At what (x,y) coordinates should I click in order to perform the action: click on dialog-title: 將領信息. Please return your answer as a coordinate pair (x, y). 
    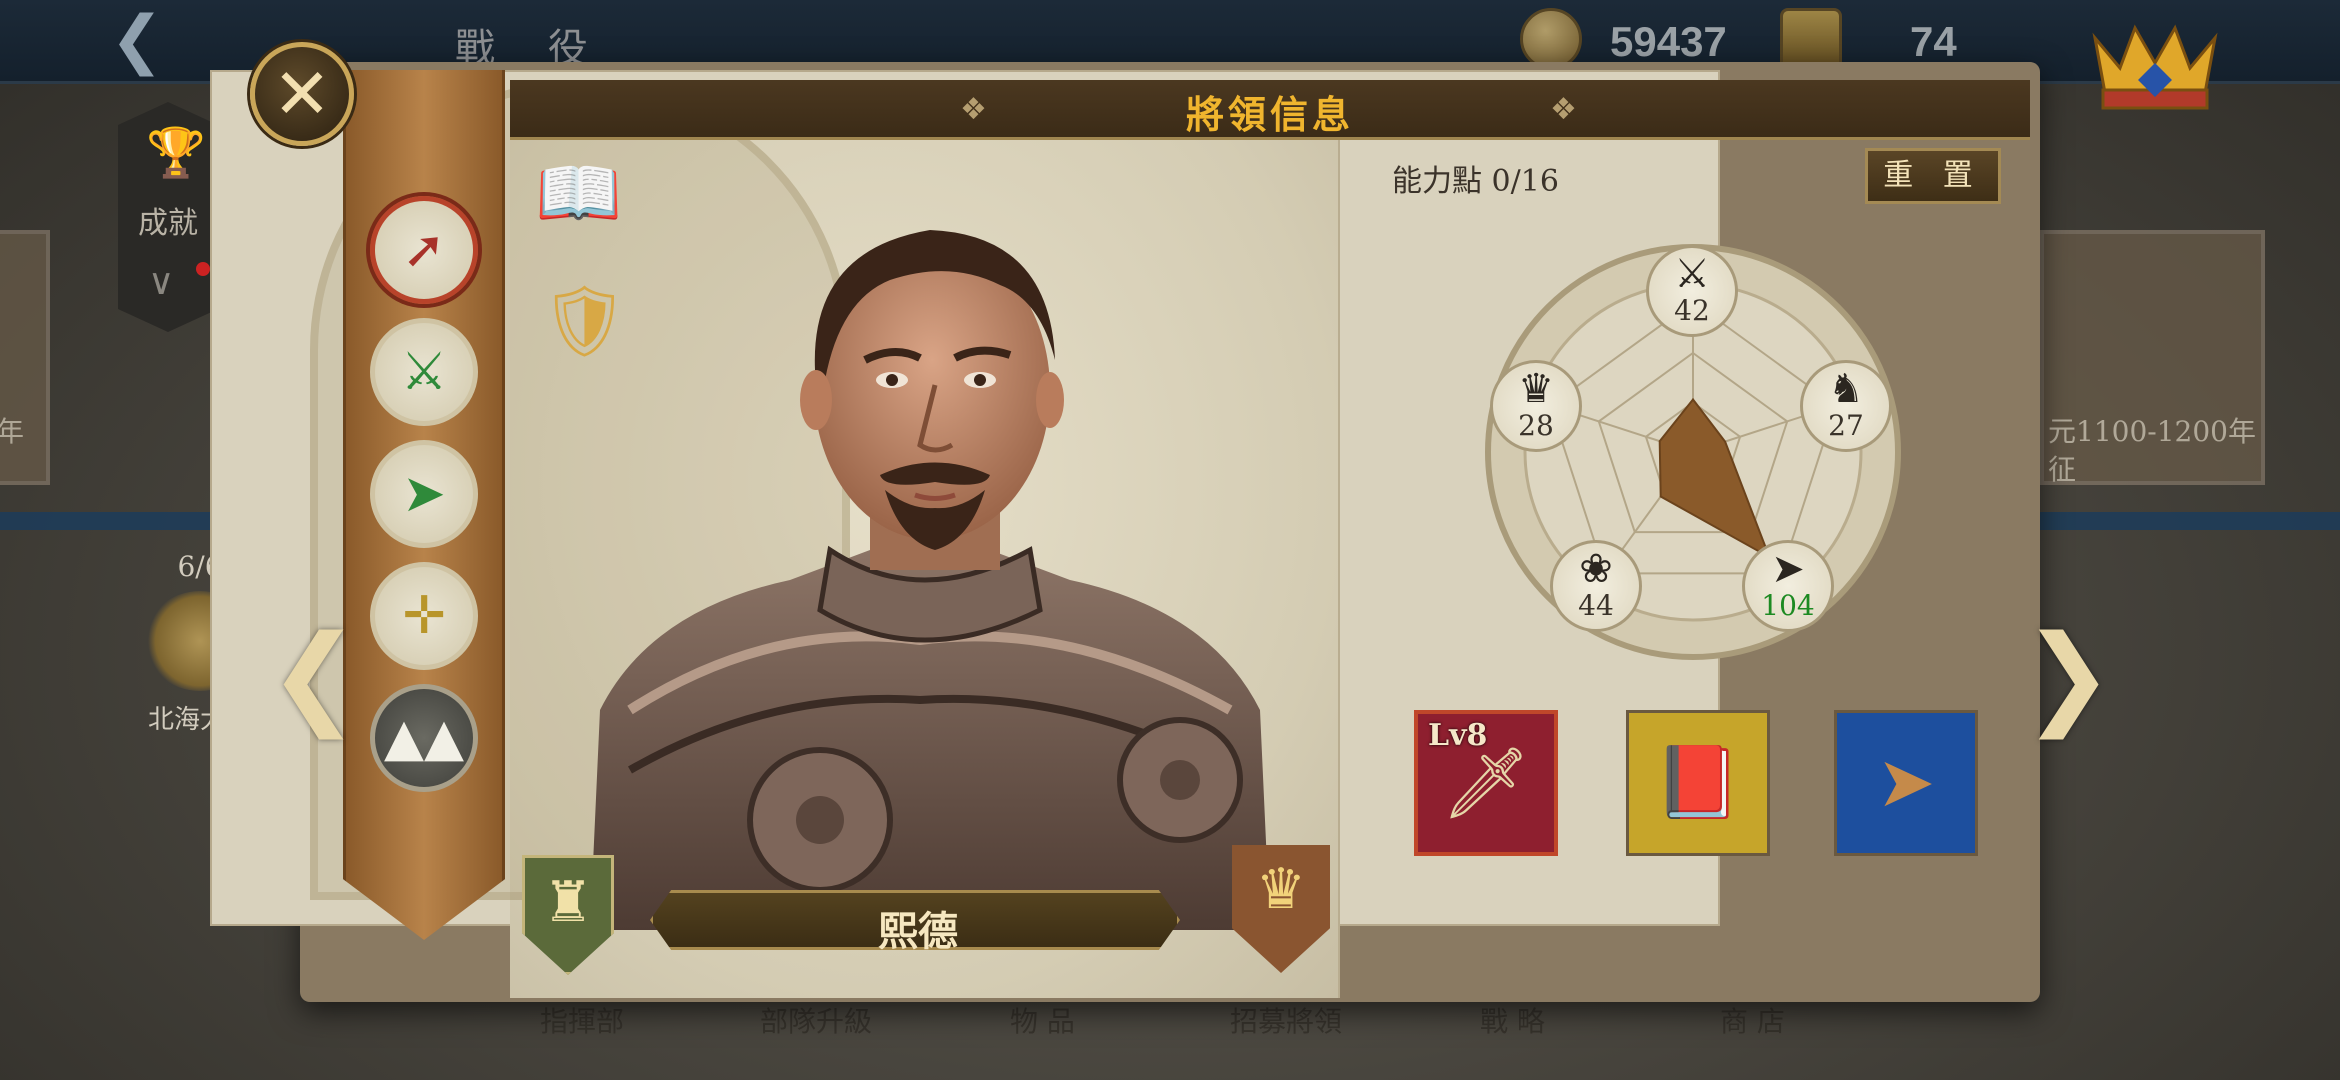
    Looking at the image, I should click on (1269, 114).